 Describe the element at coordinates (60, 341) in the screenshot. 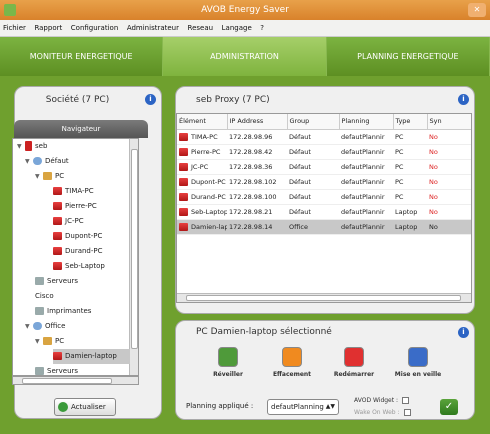

I see `tree-item-label: PC` at that location.